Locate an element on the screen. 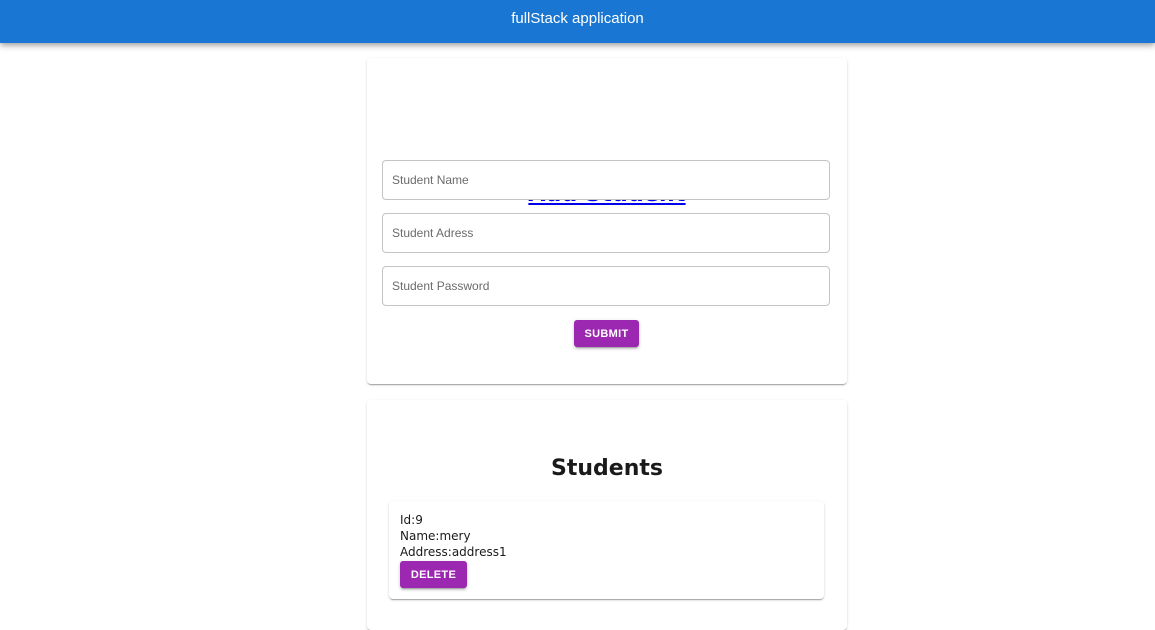 This screenshot has width=1155, height=630. student-name-input is located at coordinates (606, 180).